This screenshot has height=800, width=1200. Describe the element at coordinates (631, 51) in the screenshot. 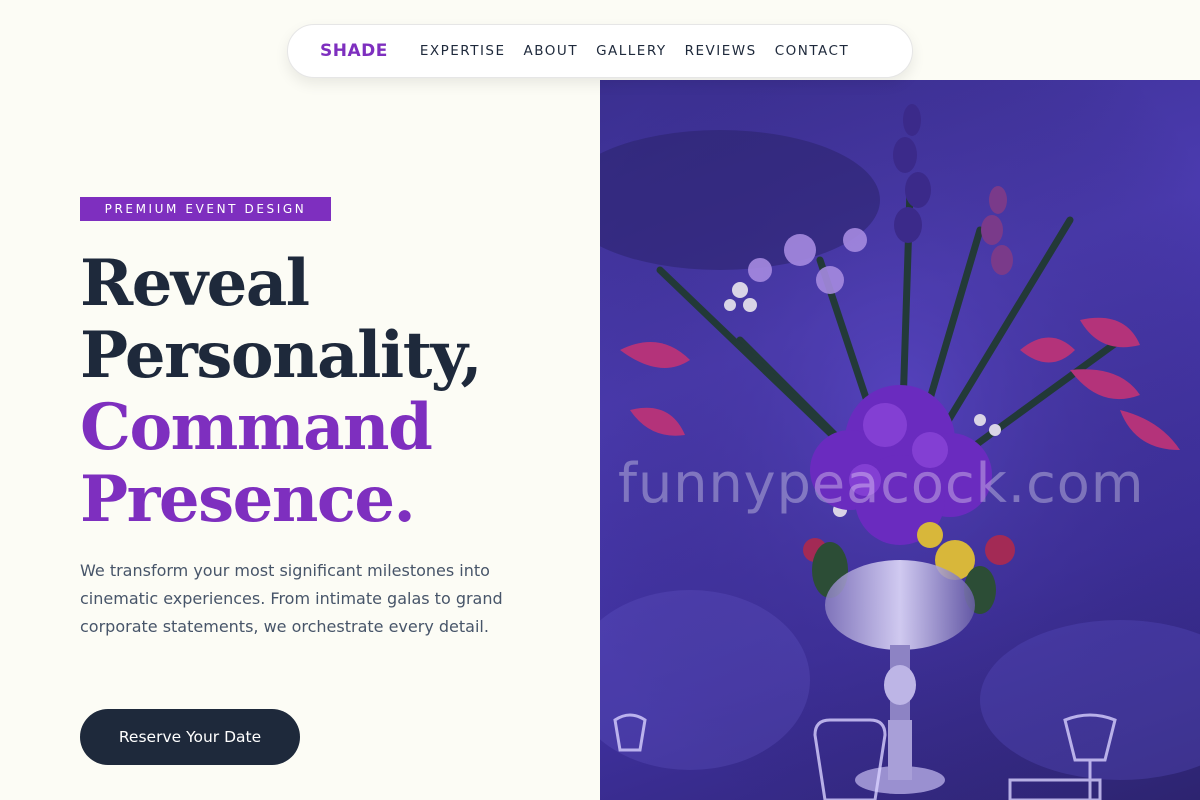

I see `nav-link-gallery: GALLERY` at that location.